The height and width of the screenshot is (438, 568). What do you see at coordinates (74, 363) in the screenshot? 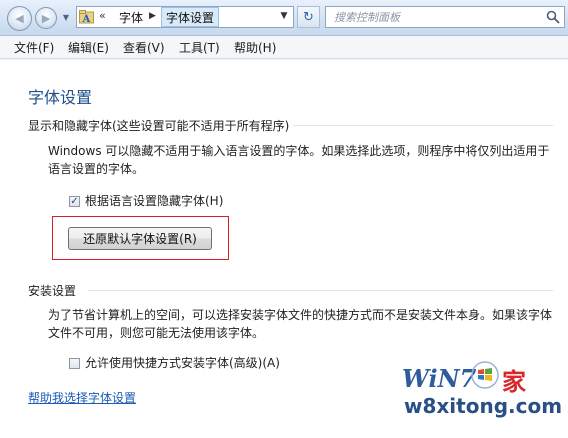
I see `shortcut-install-checkbox` at bounding box center [74, 363].